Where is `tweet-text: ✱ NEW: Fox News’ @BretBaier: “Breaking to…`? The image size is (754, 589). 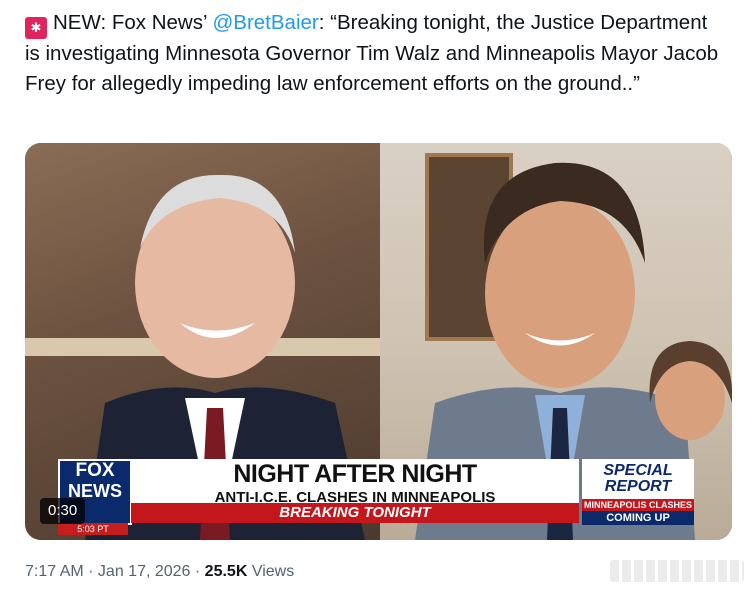 tweet-text: ✱ NEW: Fox News’ @BretBaier: “Breaking to… is located at coordinates (375, 53).